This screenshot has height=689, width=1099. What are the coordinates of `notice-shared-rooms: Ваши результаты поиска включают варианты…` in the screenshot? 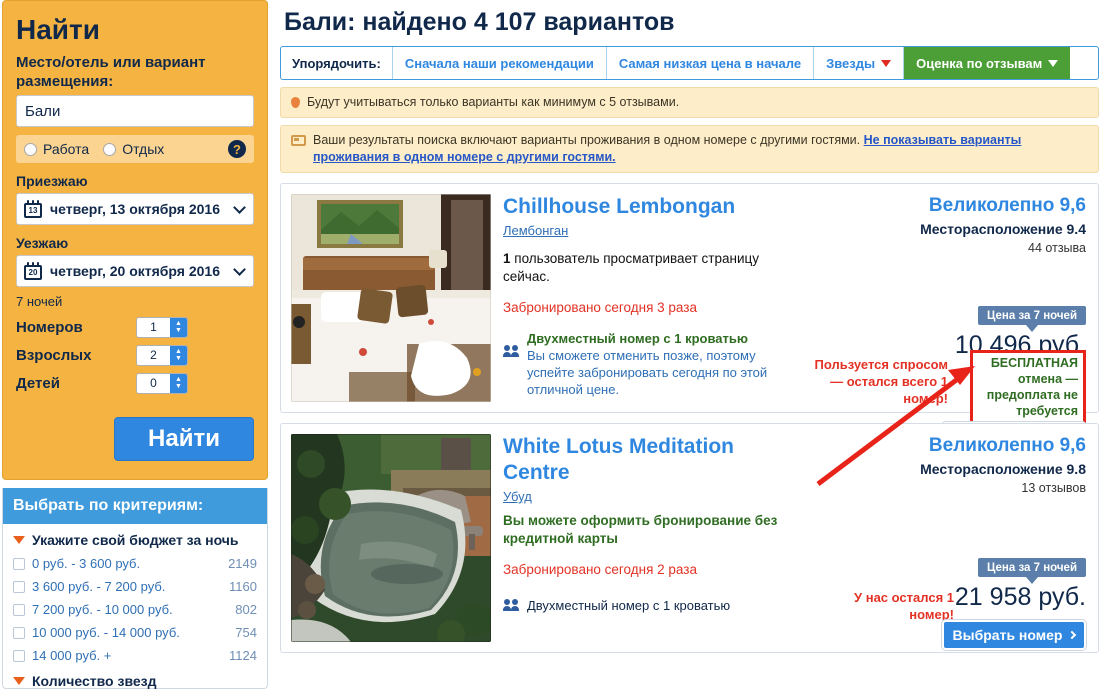 It's located at (689, 149).